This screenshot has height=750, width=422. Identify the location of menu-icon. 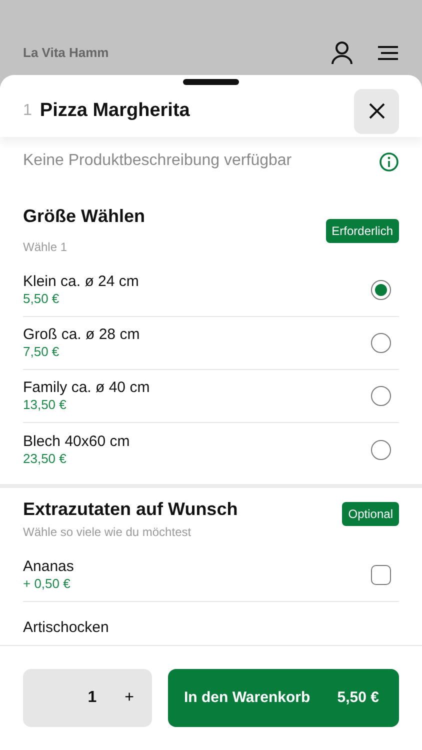
(388, 52).